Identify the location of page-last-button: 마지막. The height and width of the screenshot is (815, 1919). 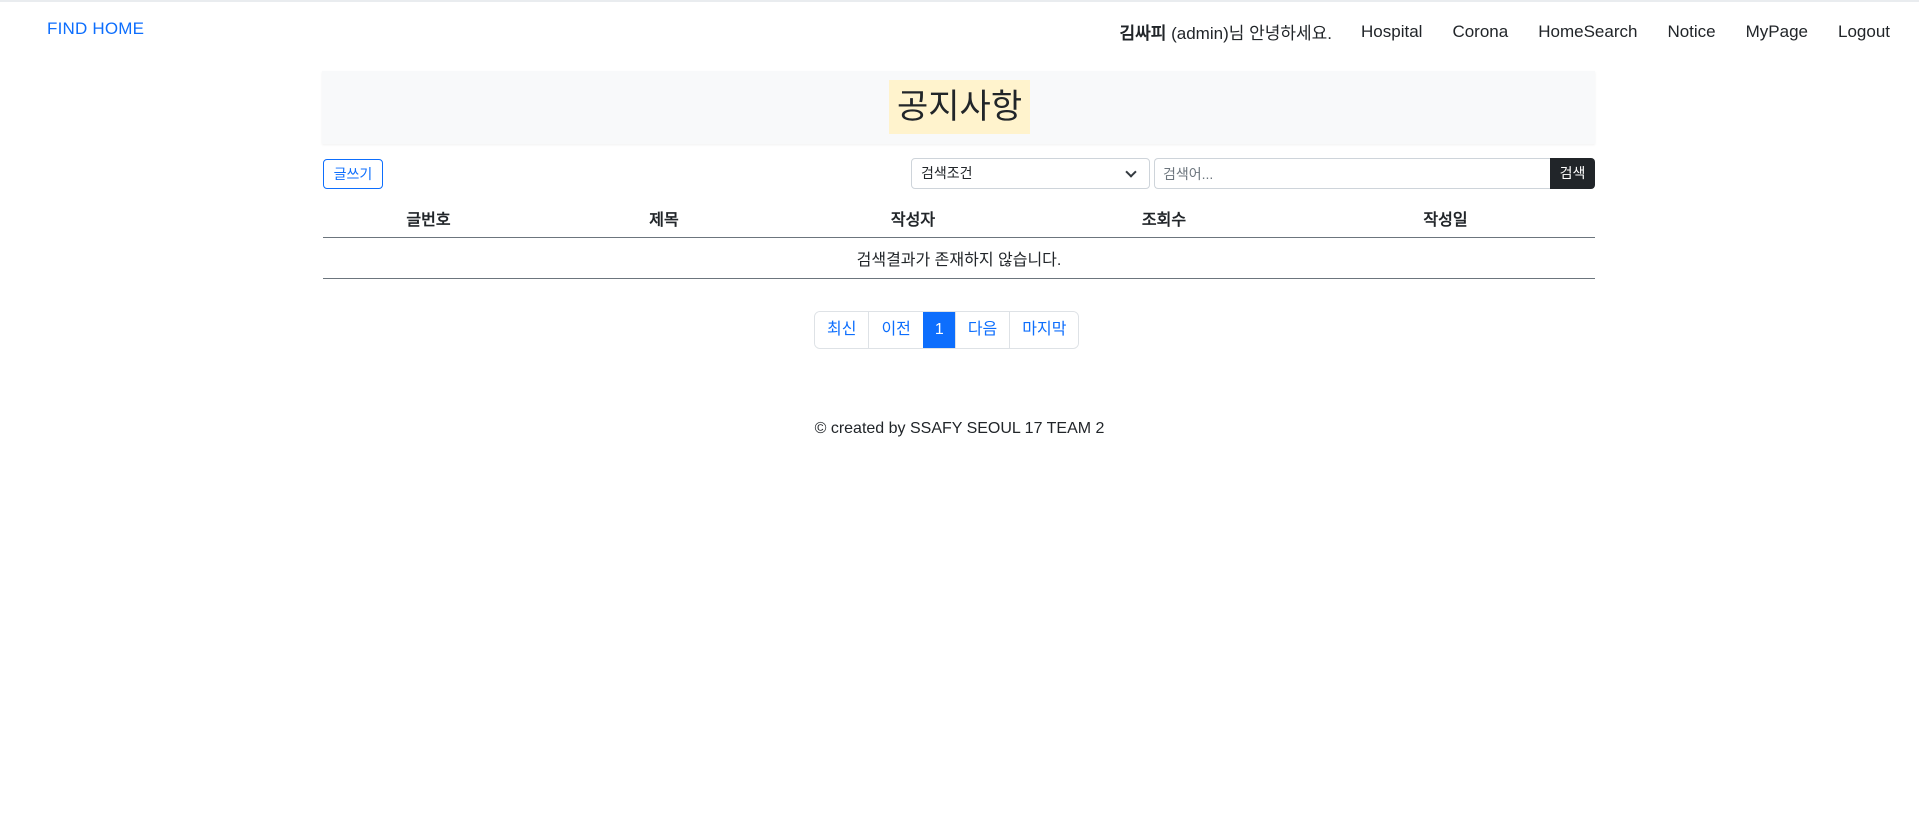
(1044, 330).